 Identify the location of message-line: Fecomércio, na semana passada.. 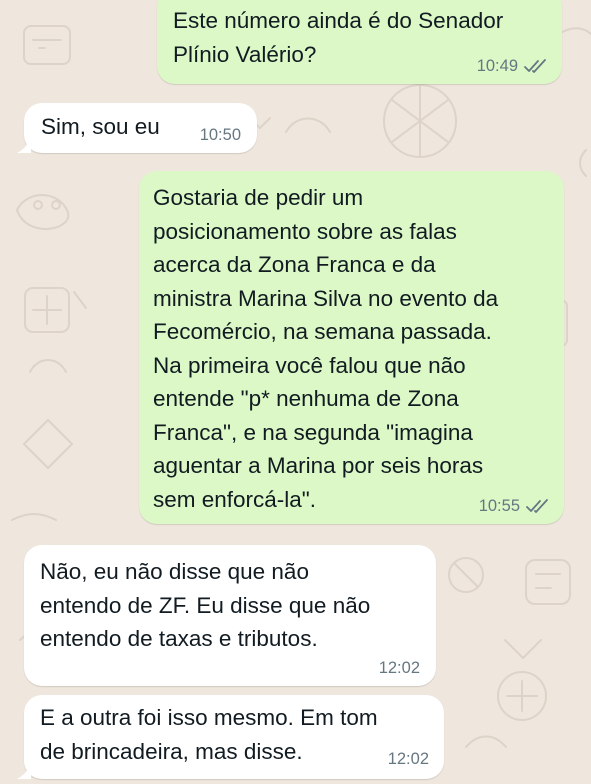
(322, 331).